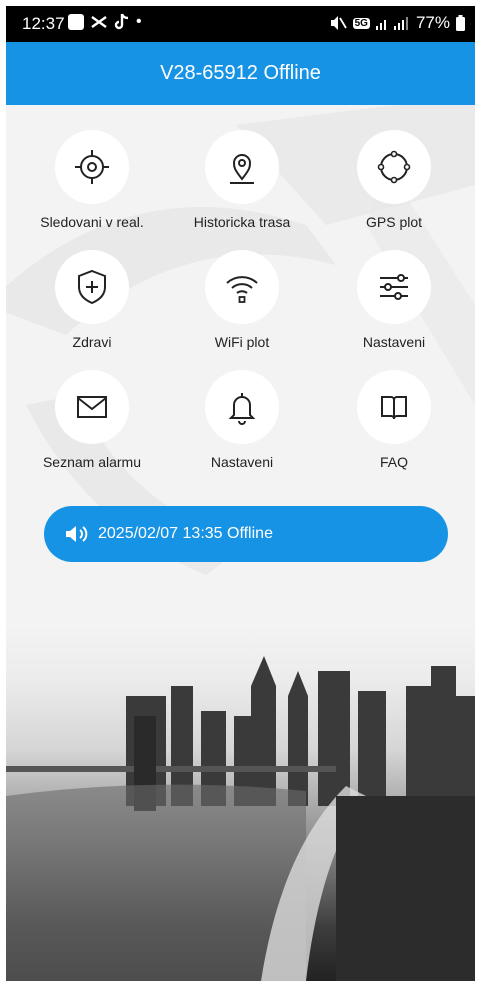 This screenshot has height=987, width=481. What do you see at coordinates (43, 23) in the screenshot?
I see `status-time: 12:37` at bounding box center [43, 23].